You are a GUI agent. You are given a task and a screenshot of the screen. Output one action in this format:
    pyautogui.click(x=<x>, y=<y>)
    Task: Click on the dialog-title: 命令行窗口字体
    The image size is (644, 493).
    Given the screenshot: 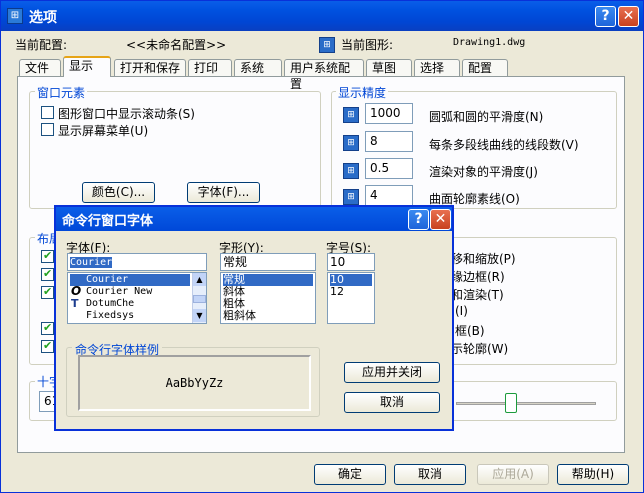 What is the action you would take?
    pyautogui.click(x=108, y=221)
    